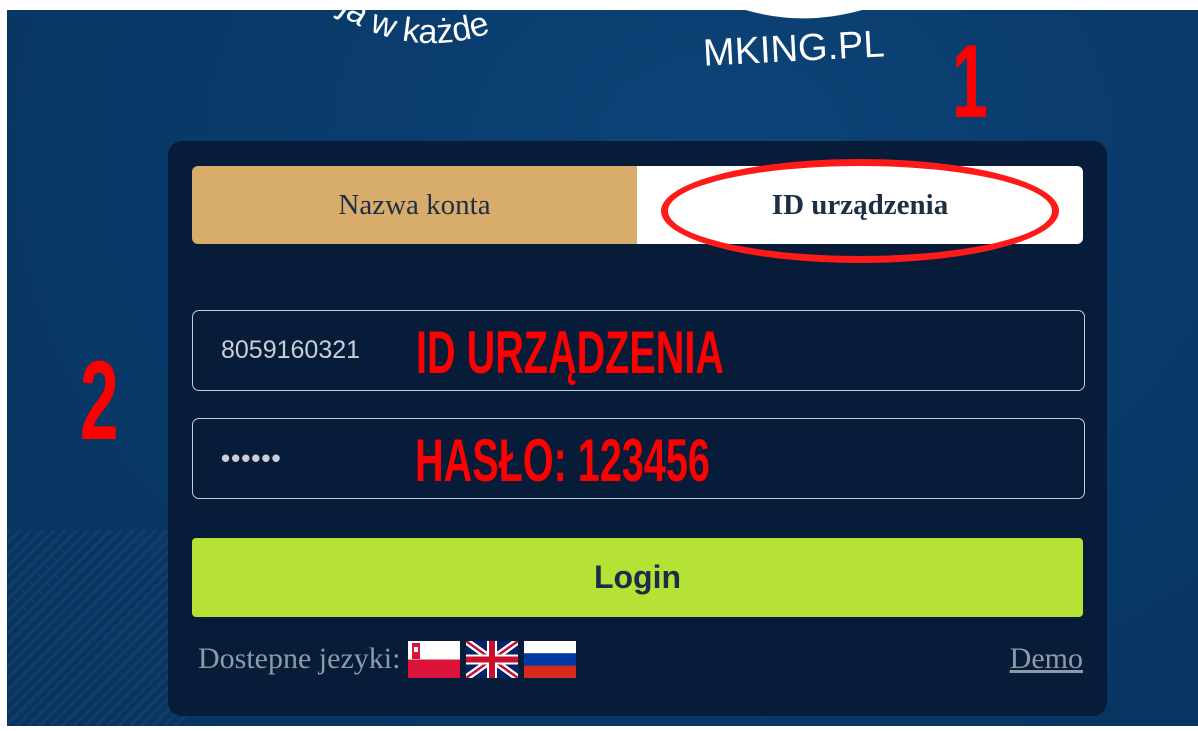  Describe the element at coordinates (97, 628) in the screenshot. I see `background-texture` at that location.